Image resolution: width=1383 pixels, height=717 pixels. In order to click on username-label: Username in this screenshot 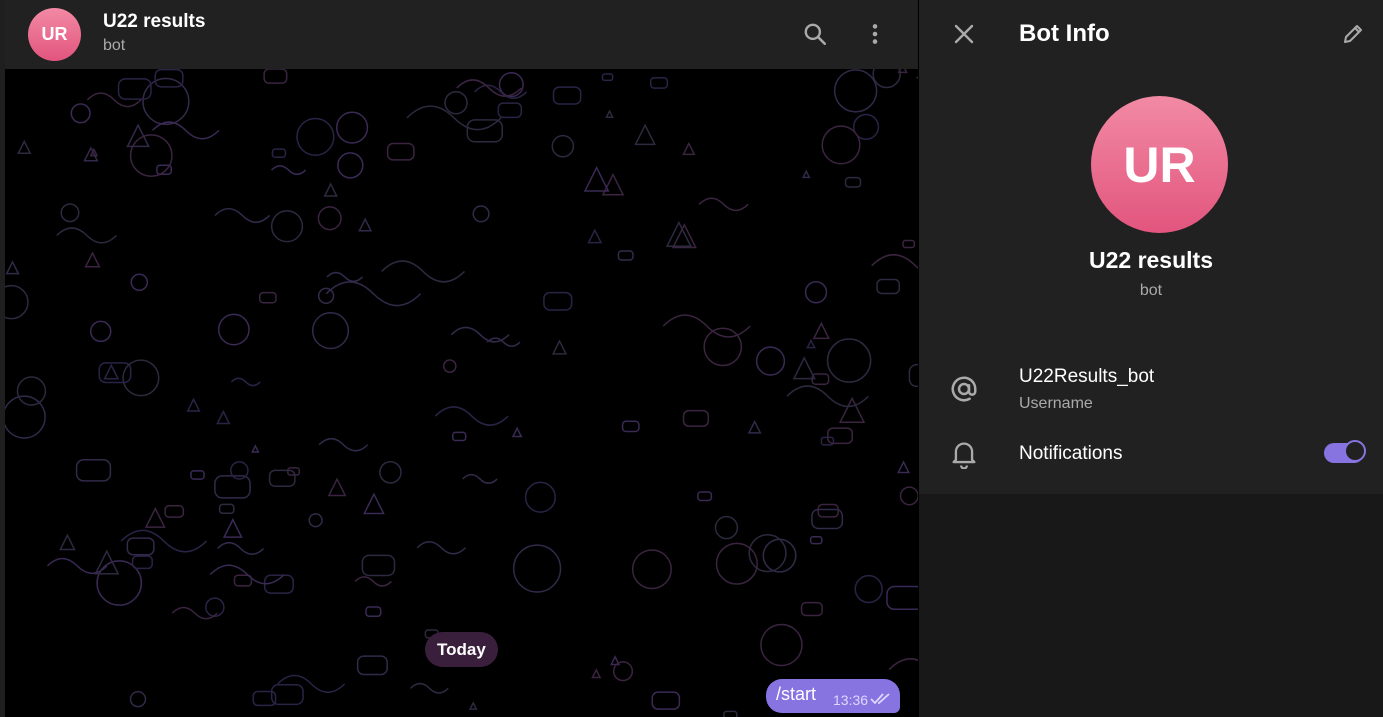, I will do `click(1056, 403)`.